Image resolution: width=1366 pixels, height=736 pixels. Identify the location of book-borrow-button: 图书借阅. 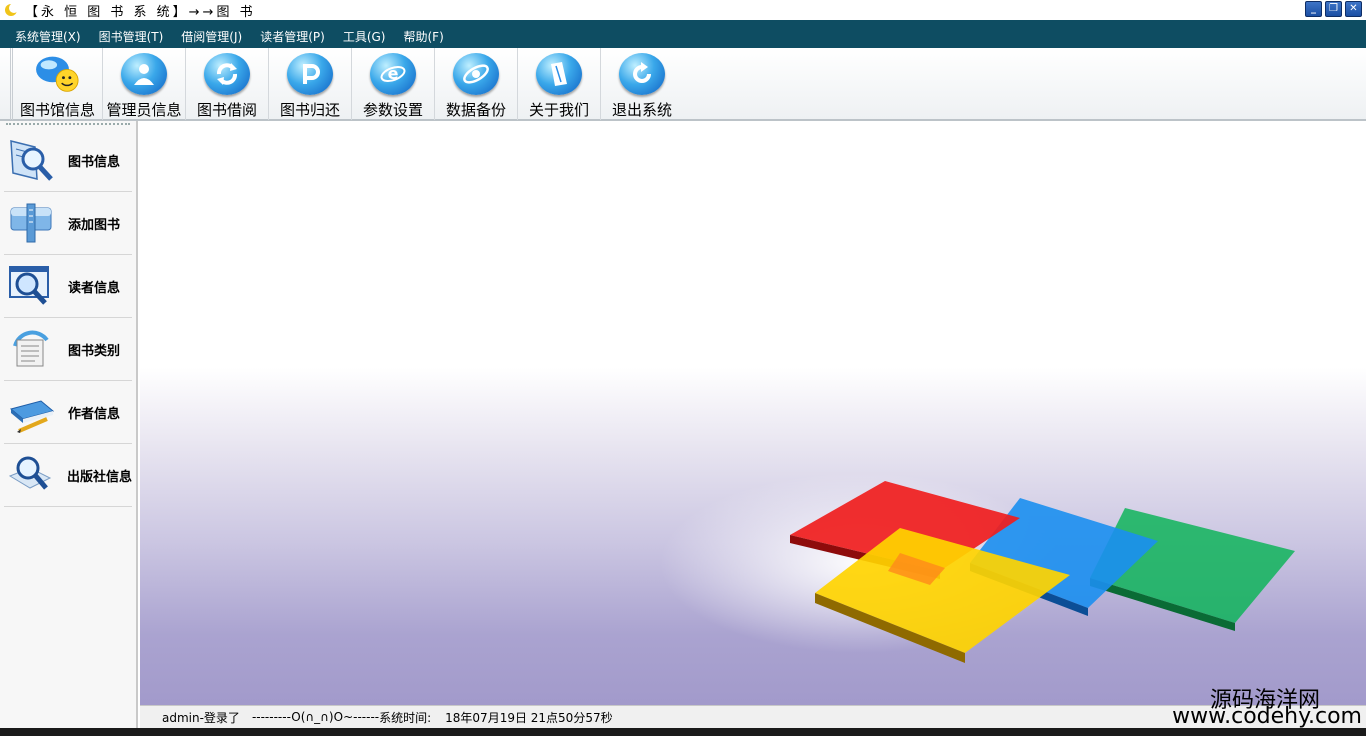
(226, 84).